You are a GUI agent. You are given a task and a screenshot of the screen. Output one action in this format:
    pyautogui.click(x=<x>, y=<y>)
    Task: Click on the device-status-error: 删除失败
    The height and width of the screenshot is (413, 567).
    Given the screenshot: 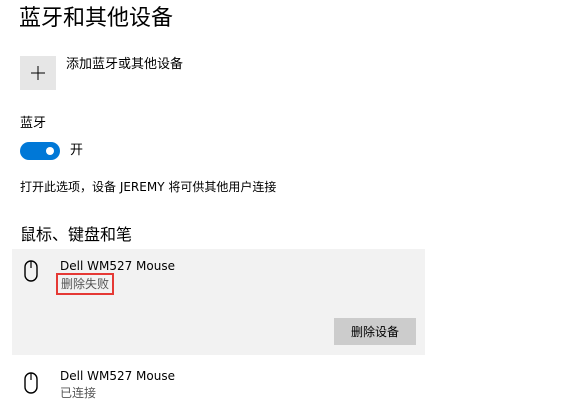 What is the action you would take?
    pyautogui.click(x=85, y=284)
    